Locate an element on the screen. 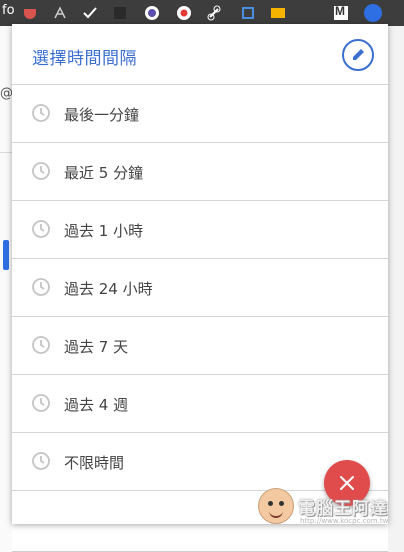 The width and height of the screenshot is (404, 552). interval-option: 過去 1 小時 is located at coordinates (200, 230).